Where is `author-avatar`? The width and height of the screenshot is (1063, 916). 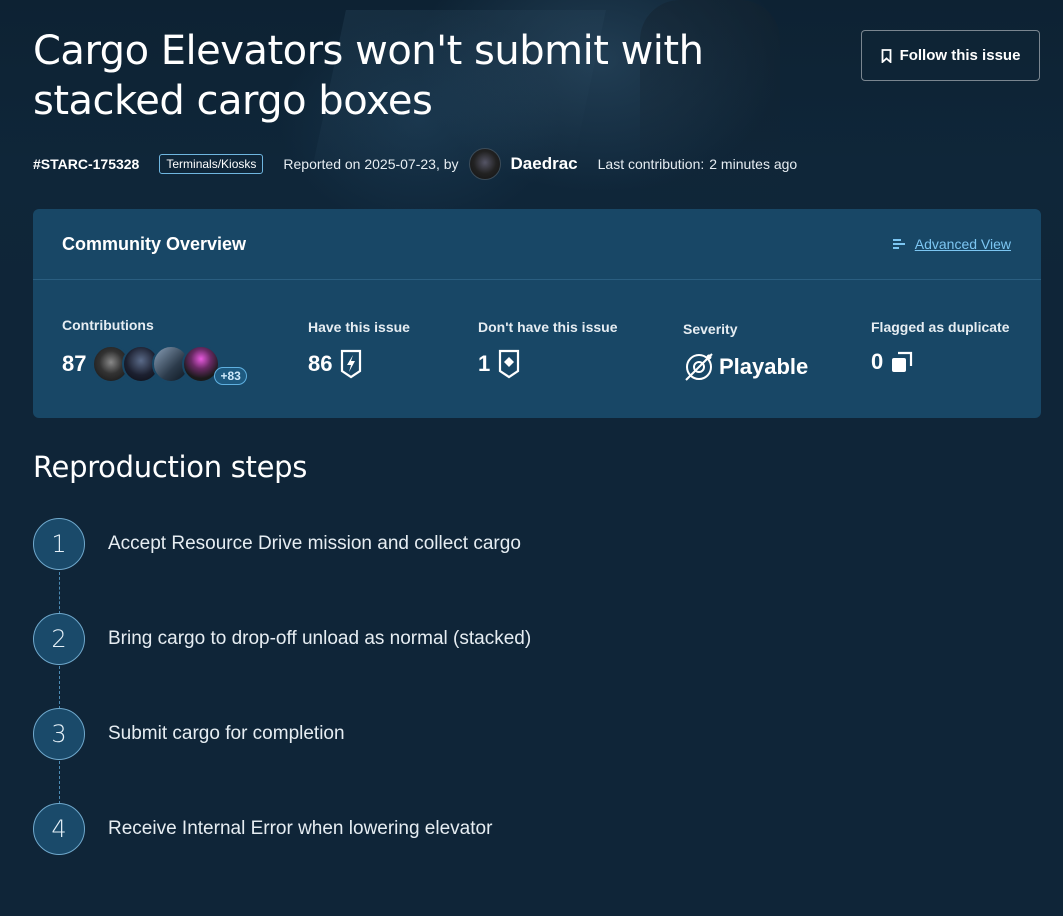 author-avatar is located at coordinates (484, 164).